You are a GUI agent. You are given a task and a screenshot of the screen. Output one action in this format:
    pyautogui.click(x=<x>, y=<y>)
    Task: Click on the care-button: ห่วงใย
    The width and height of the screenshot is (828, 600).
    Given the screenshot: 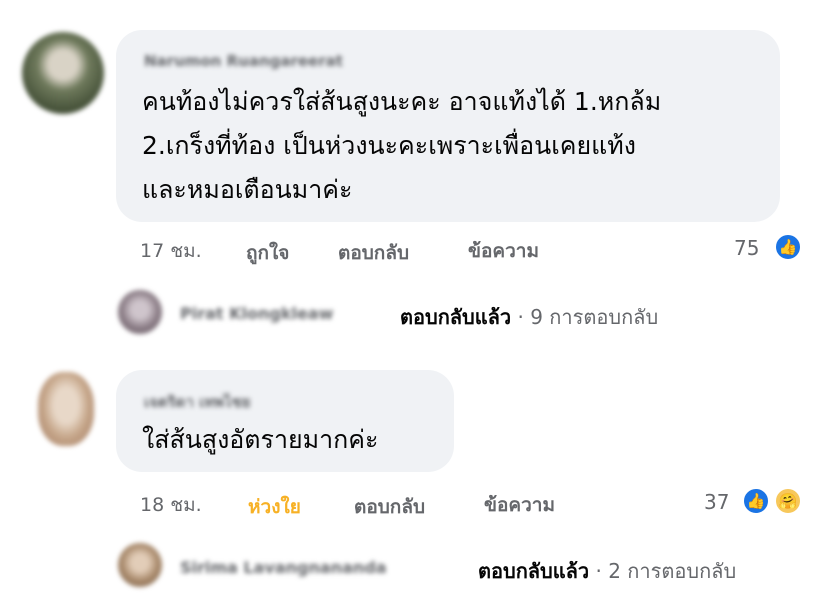 What is the action you would take?
    pyautogui.click(x=274, y=507)
    